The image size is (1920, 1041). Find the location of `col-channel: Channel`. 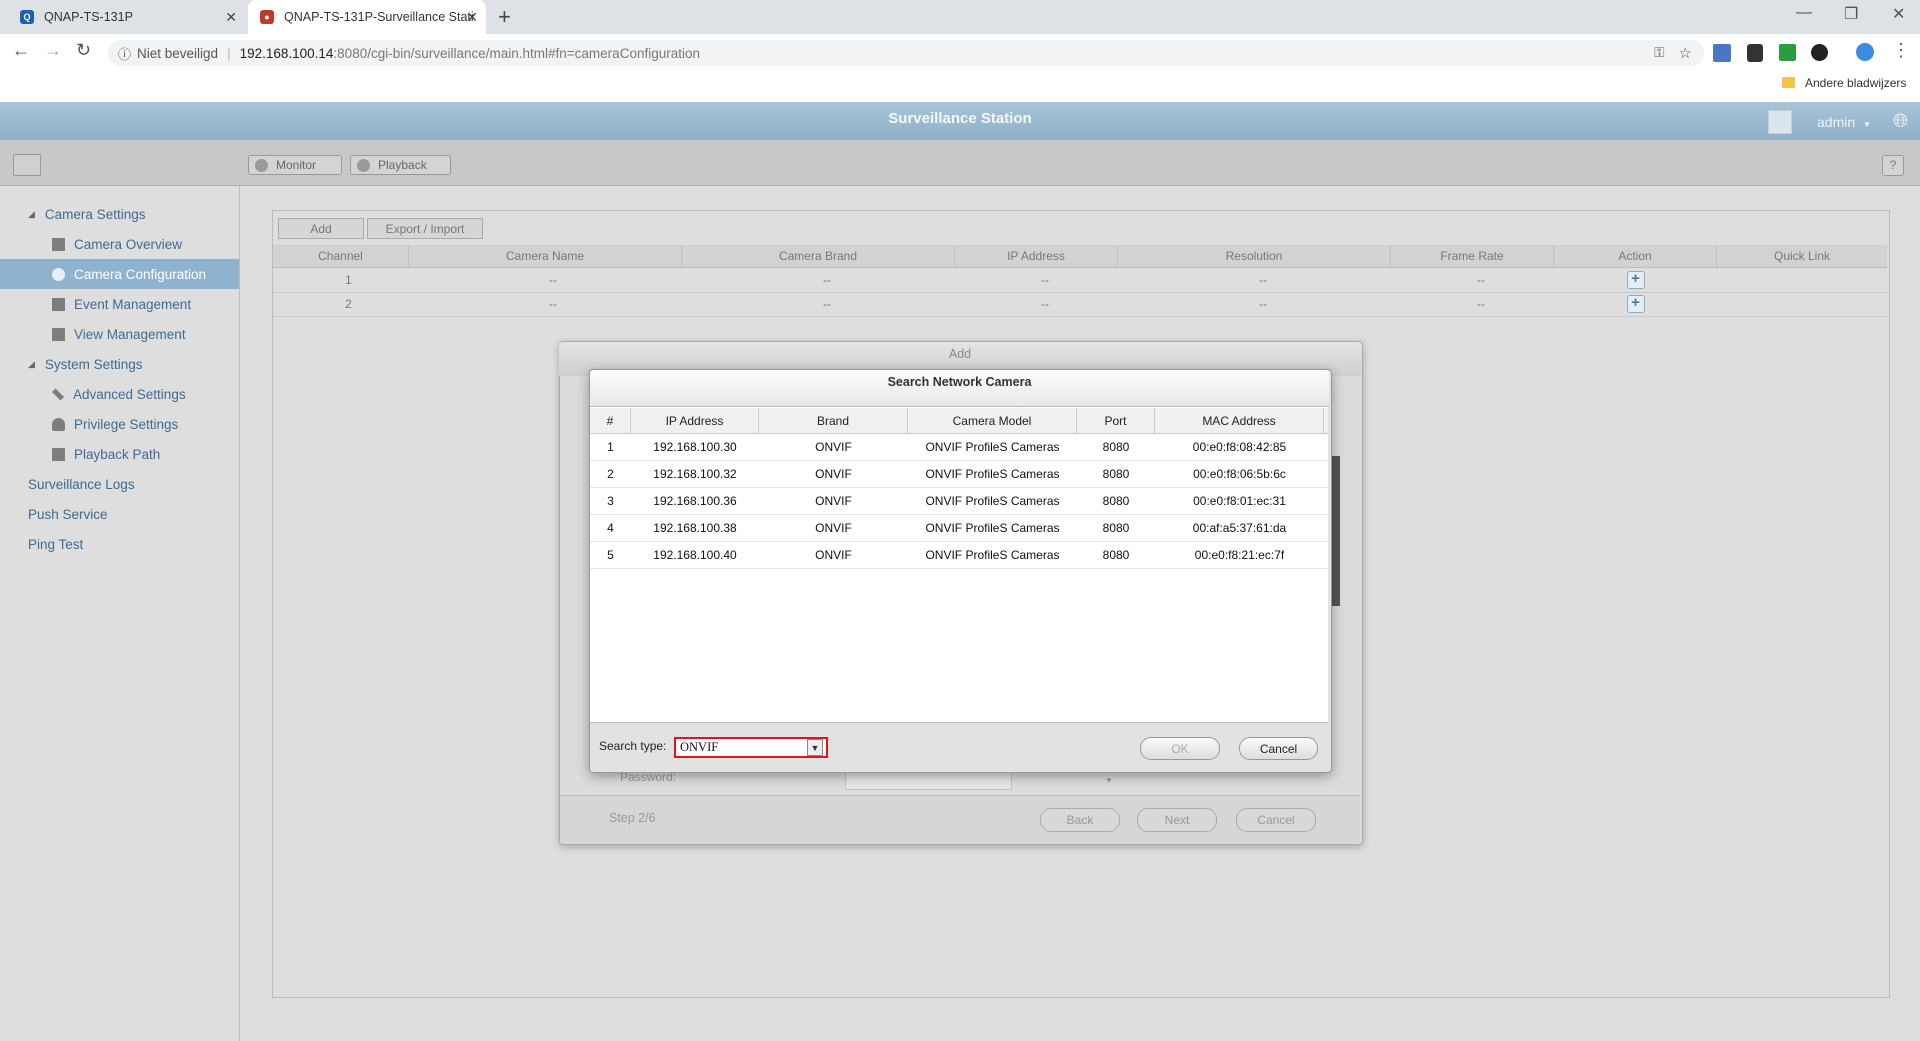

col-channel: Channel is located at coordinates (341, 256).